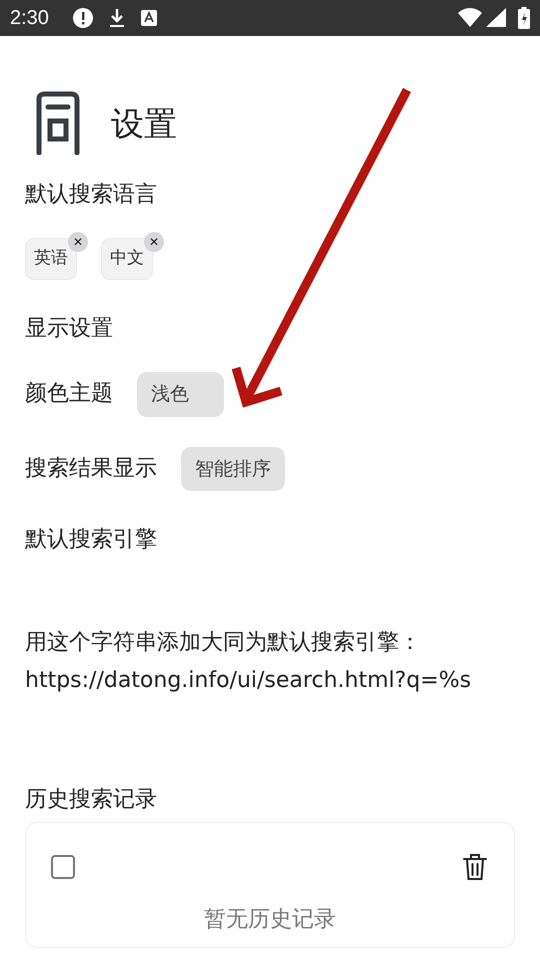 The image size is (540, 960). What do you see at coordinates (233, 469) in the screenshot?
I see `dropdown-select: 智能排序` at bounding box center [233, 469].